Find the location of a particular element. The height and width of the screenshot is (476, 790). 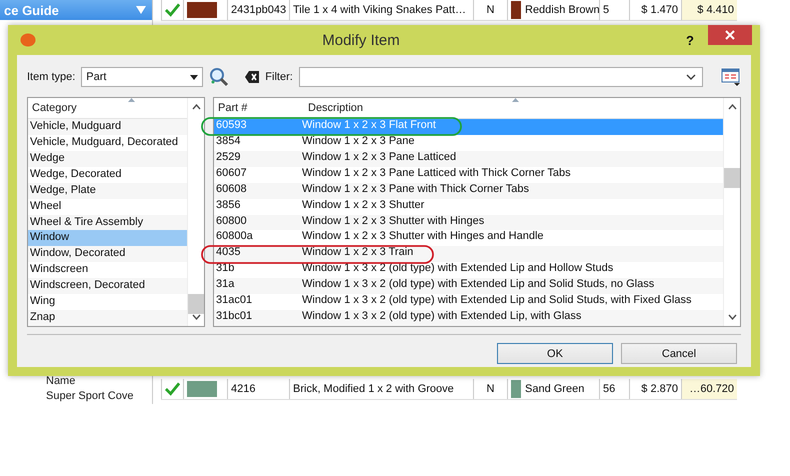

sidebar-item: Super Sport Cove is located at coordinates (76, 396).